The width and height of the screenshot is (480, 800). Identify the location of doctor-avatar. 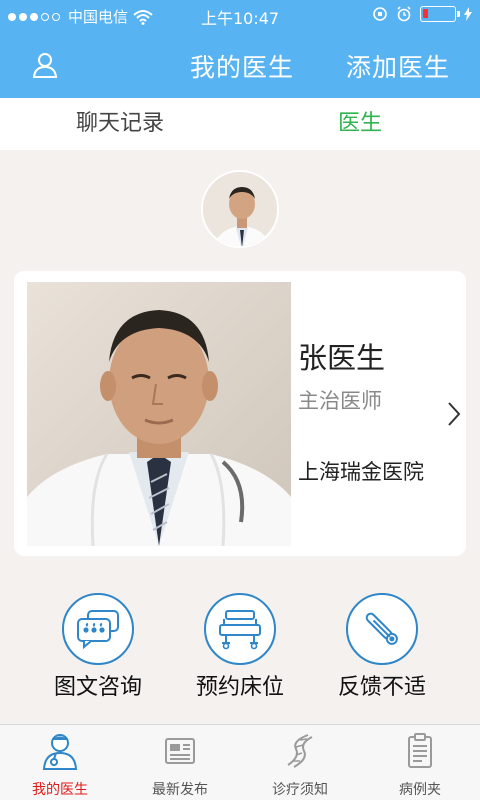
(240, 209).